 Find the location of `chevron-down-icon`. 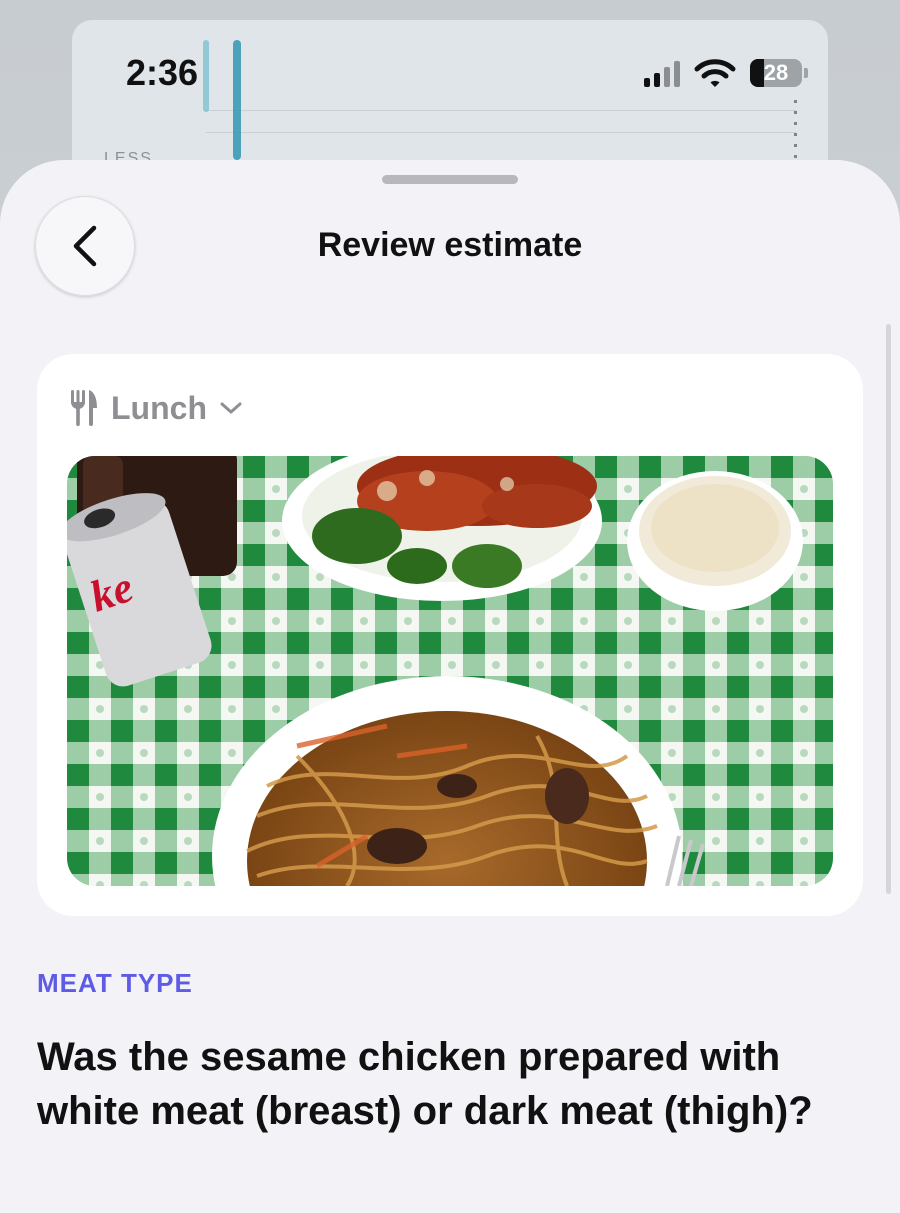

chevron-down-icon is located at coordinates (231, 408).